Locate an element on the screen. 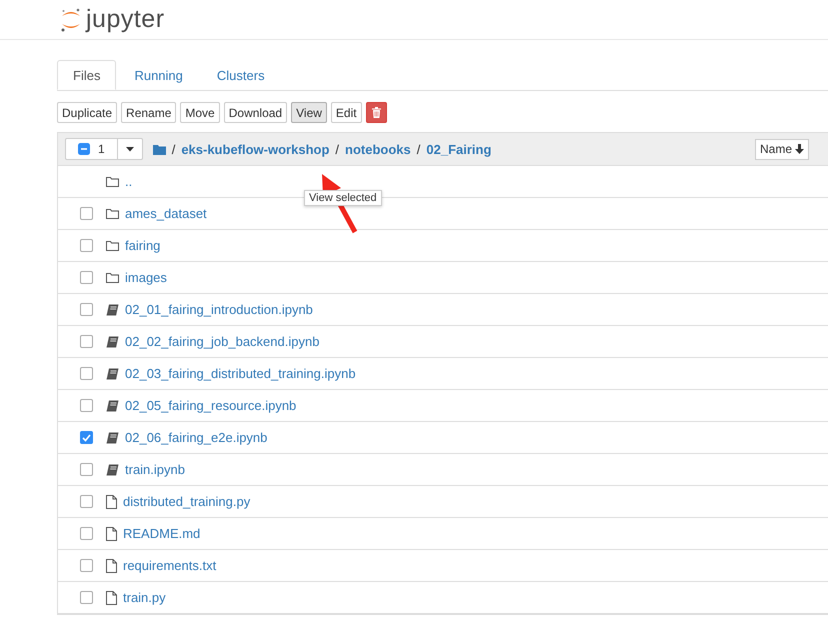 This screenshot has height=633, width=828. file-link: 02_03_fairing_distributed_training.ipynb is located at coordinates (240, 373).